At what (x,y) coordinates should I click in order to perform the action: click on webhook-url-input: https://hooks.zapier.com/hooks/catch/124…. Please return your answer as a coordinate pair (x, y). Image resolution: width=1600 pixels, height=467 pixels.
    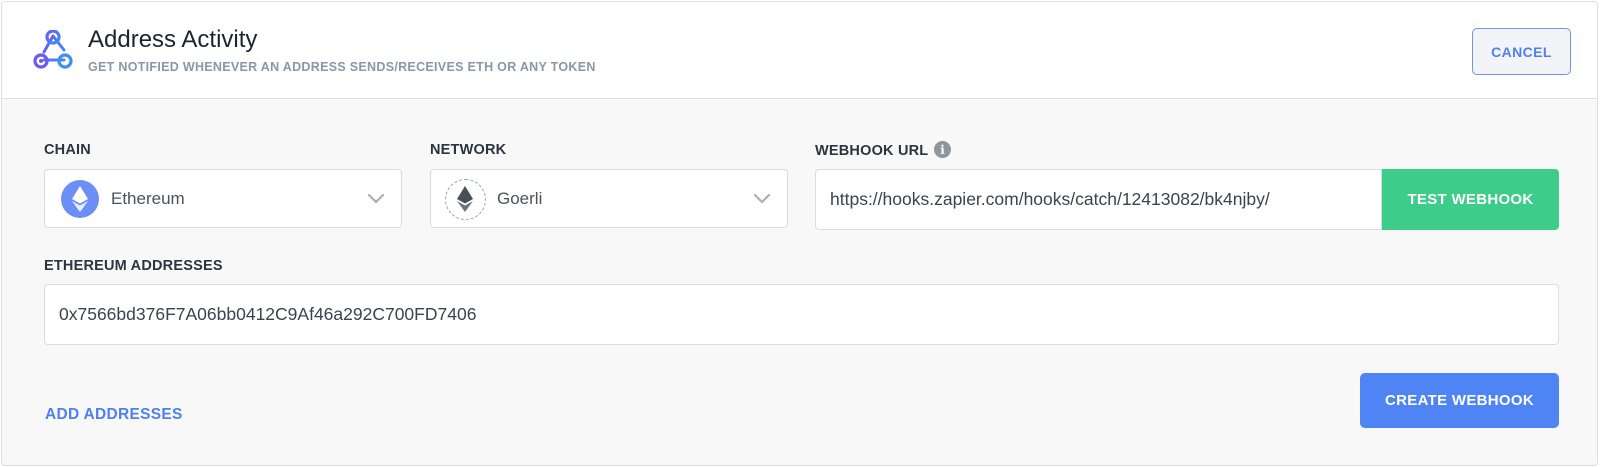
    Looking at the image, I should click on (1098, 199).